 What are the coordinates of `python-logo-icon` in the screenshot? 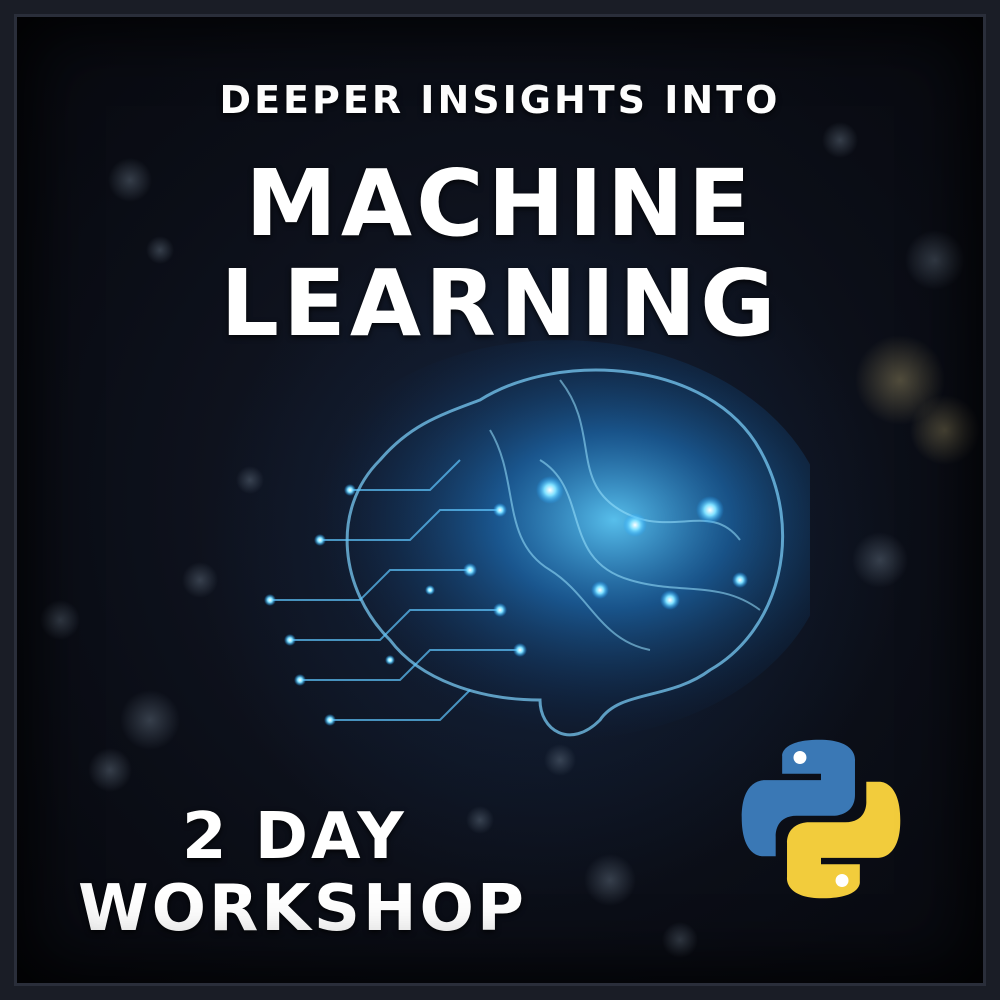 It's located at (821, 819).